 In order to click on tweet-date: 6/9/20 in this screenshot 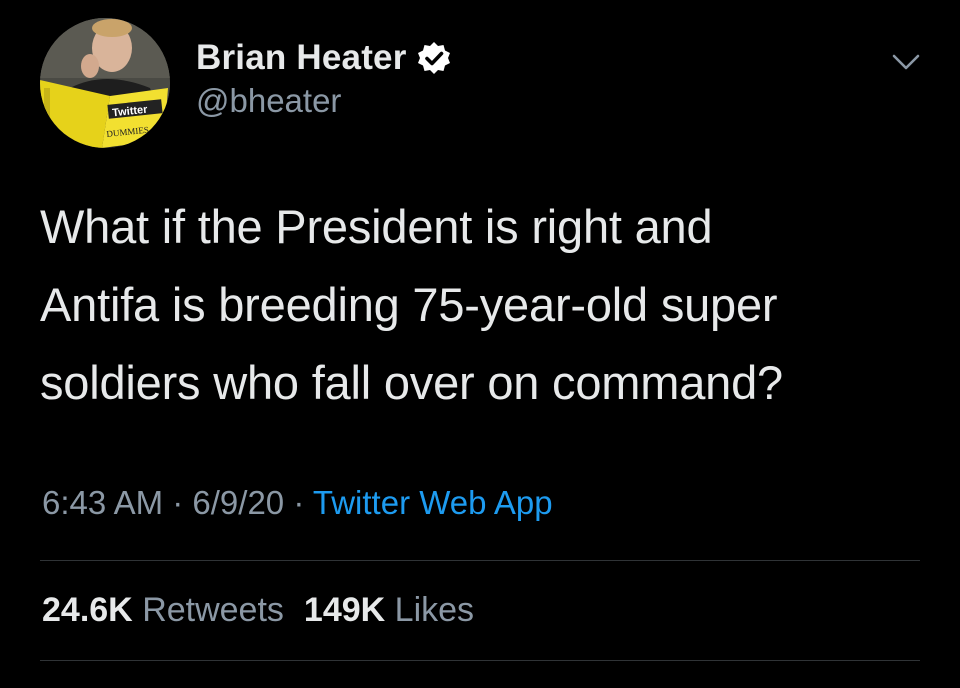, I will do `click(238, 502)`.